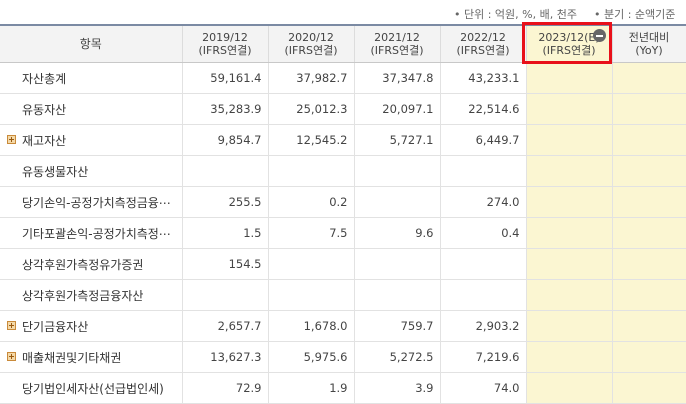  Describe the element at coordinates (311, 326) in the screenshot. I see `value-cell: 1,678.0` at that location.